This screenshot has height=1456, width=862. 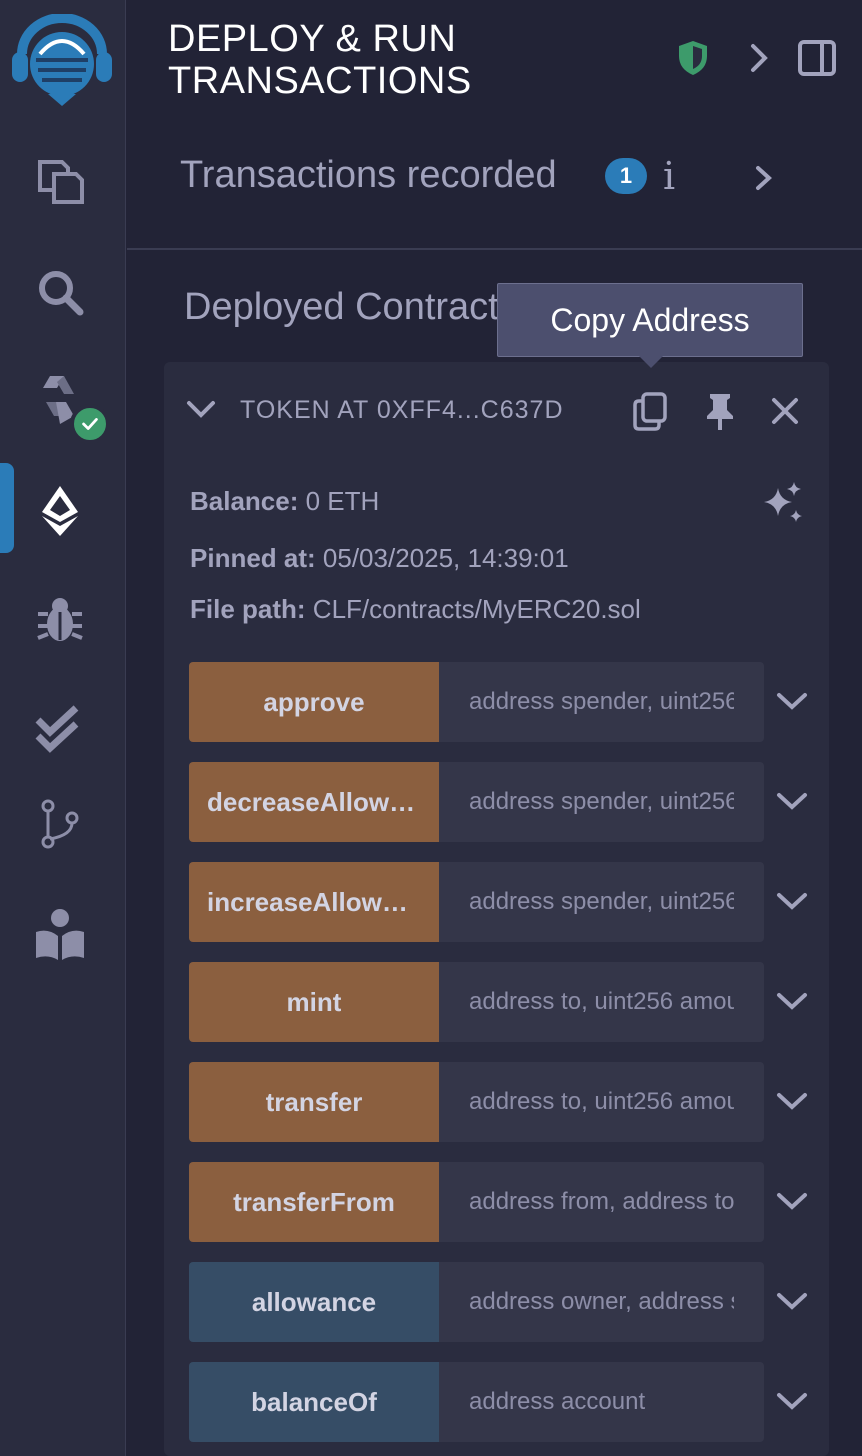 What do you see at coordinates (314, 1102) in the screenshot?
I see `transfer-button: transfer` at bounding box center [314, 1102].